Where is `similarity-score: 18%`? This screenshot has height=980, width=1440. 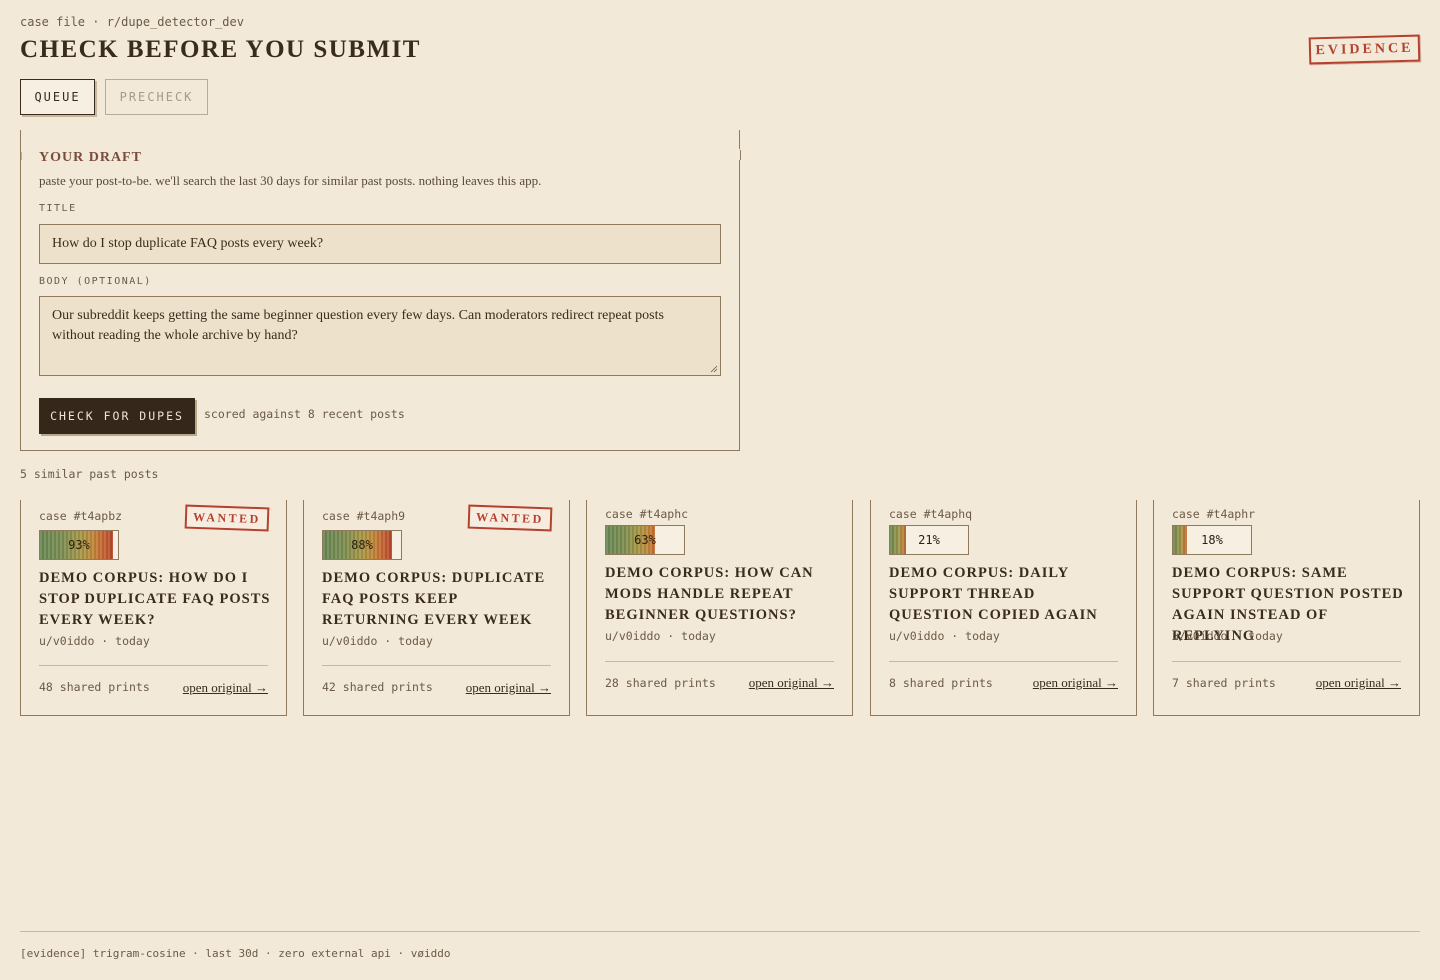
similarity-score: 18% is located at coordinates (1212, 540).